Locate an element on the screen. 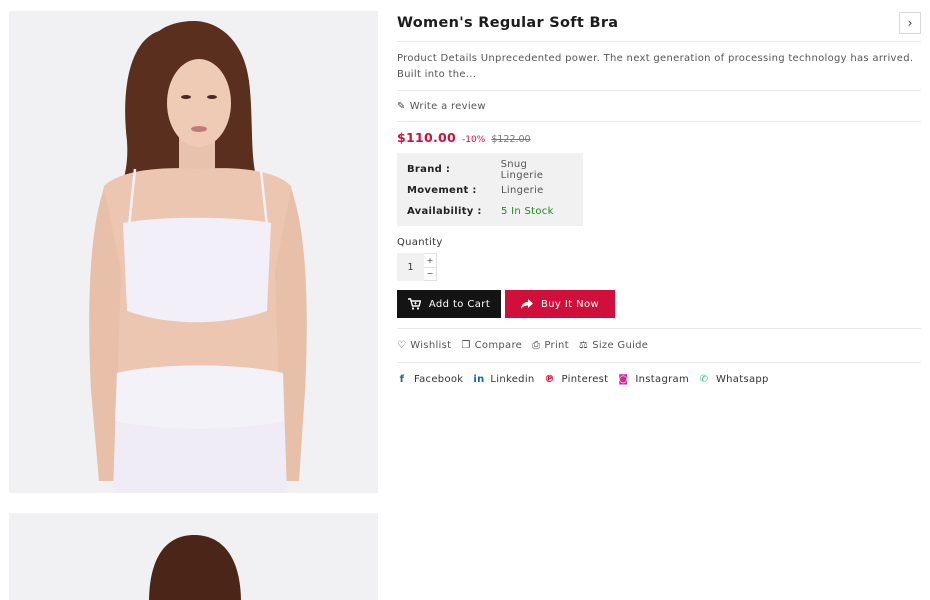  product-title: Women's Regular Soft Bra is located at coordinates (508, 23).